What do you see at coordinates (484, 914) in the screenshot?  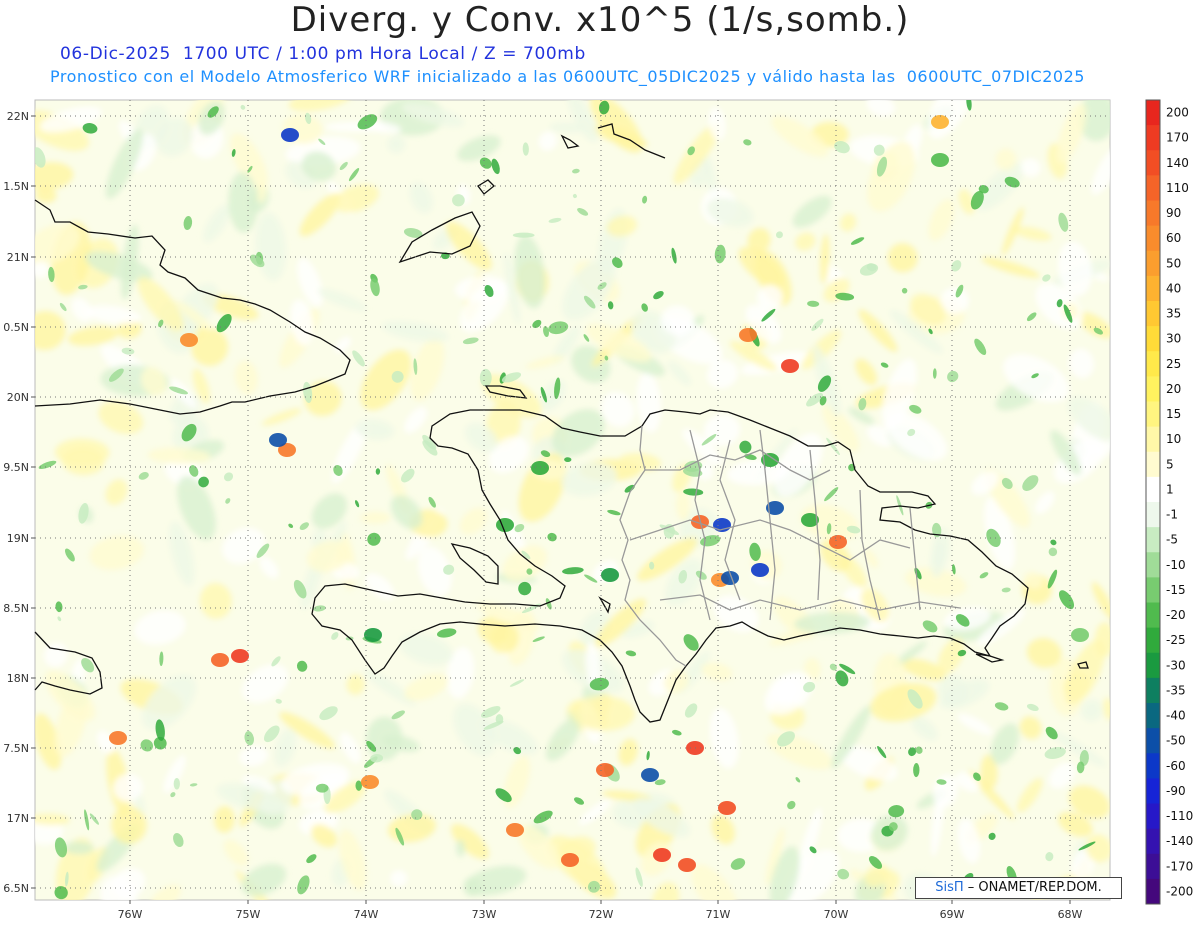 I see `lon-tick-label: 73W` at bounding box center [484, 914].